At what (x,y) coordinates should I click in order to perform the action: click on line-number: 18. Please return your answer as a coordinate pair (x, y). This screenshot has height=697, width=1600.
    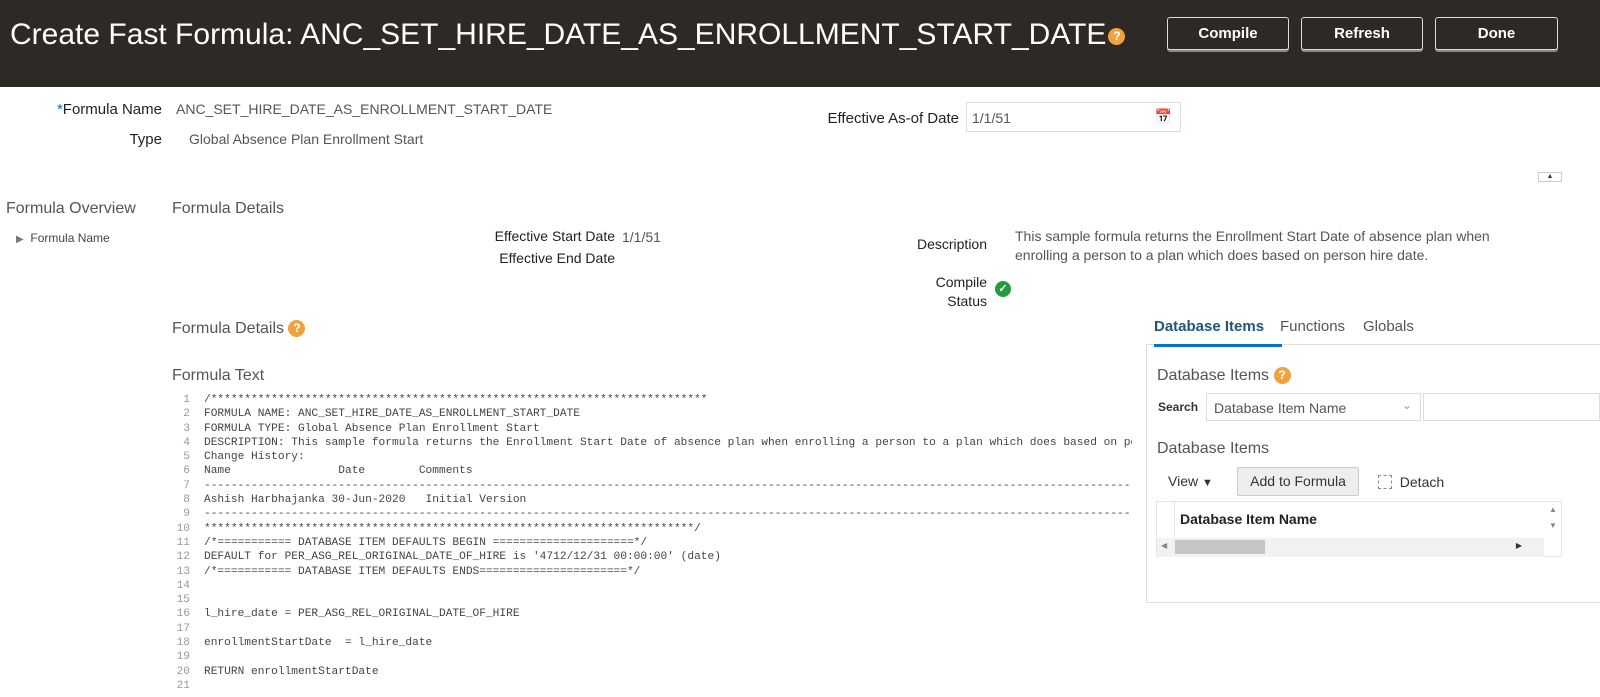
    Looking at the image, I should click on (183, 643).